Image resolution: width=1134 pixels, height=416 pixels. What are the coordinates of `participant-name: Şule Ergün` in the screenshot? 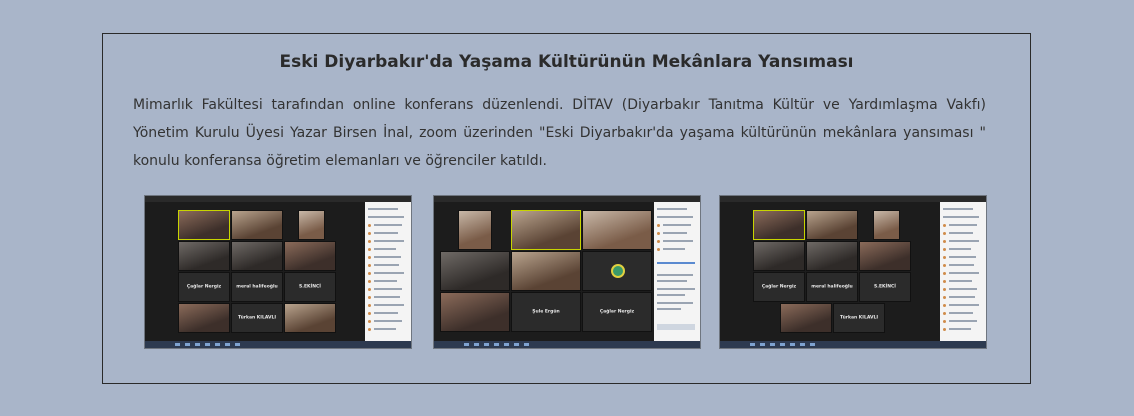 It's located at (546, 312).